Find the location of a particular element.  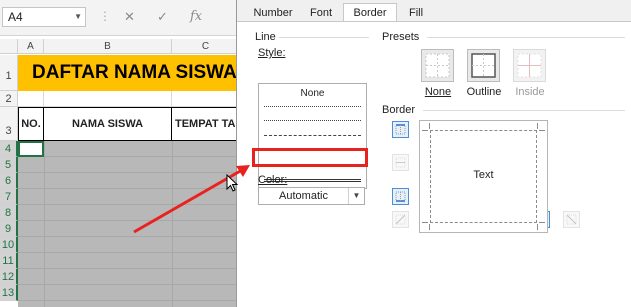

mouse-cursor-icon is located at coordinates (232, 183).